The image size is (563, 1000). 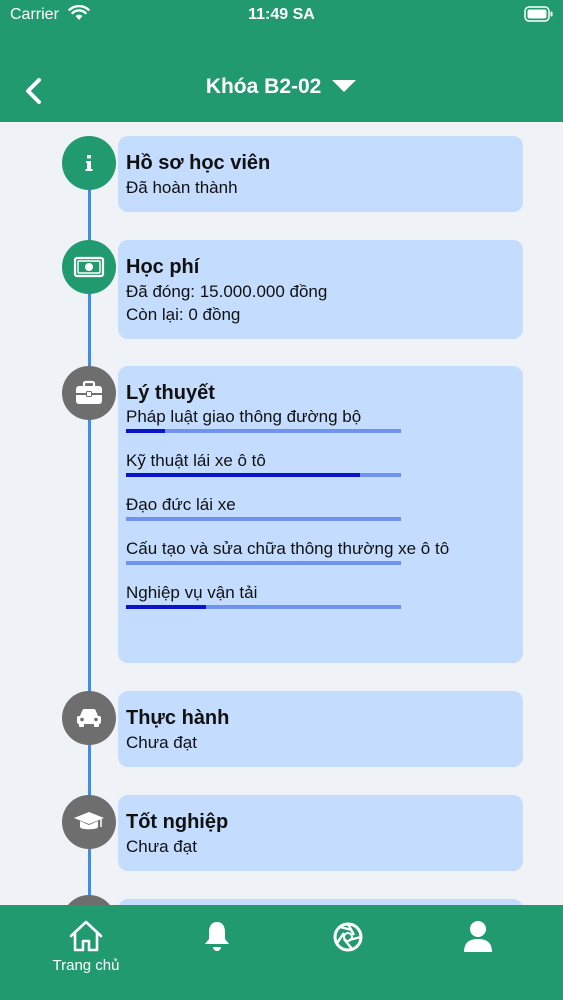 I want to click on subject-item: Pháp luật giao thông đường bộ, so click(x=320, y=419).